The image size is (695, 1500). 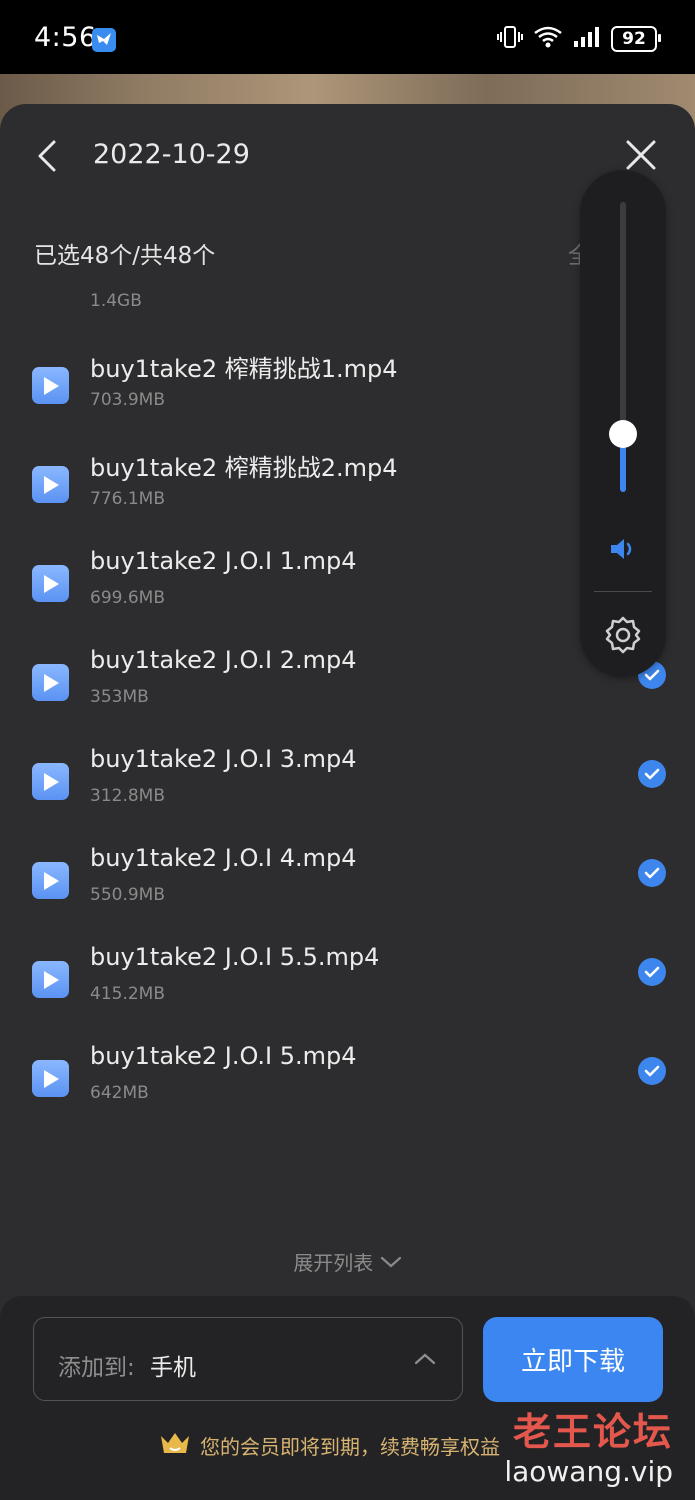 I want to click on page-title: 2022-10-29, so click(x=171, y=154).